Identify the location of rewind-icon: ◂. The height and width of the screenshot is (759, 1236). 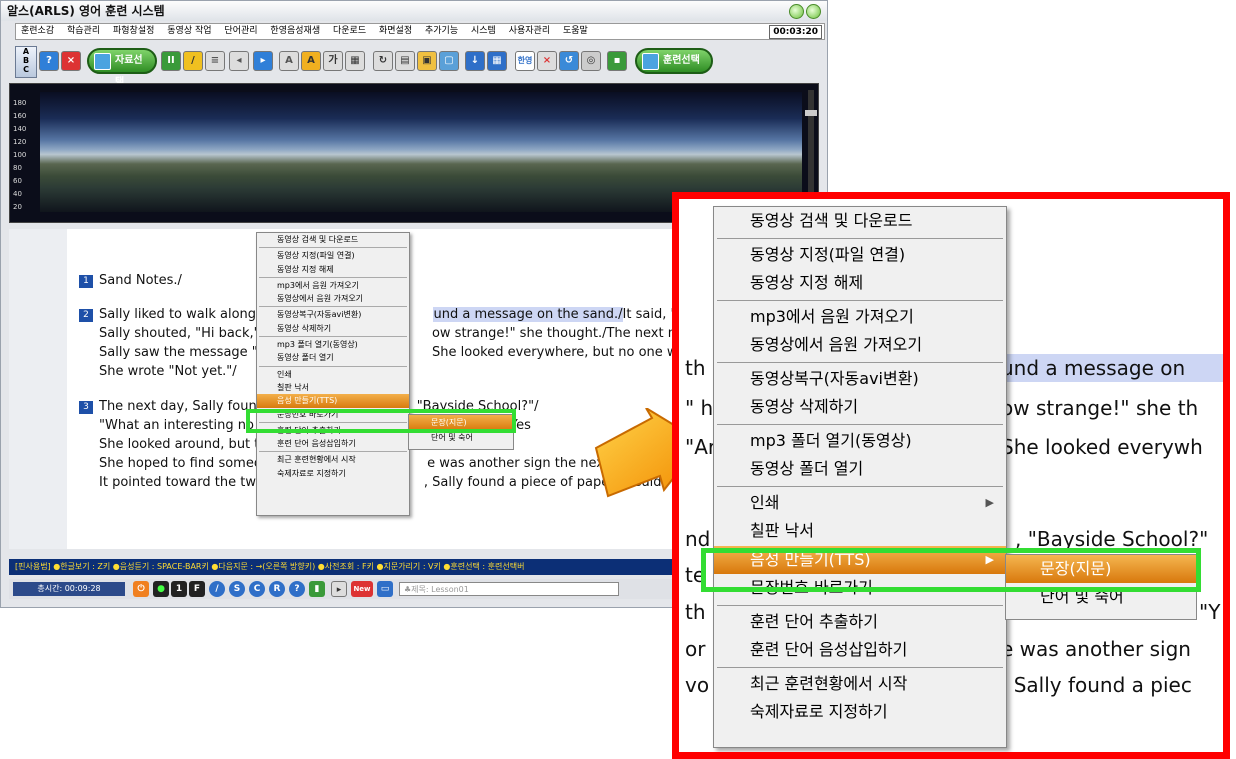
(239, 61).